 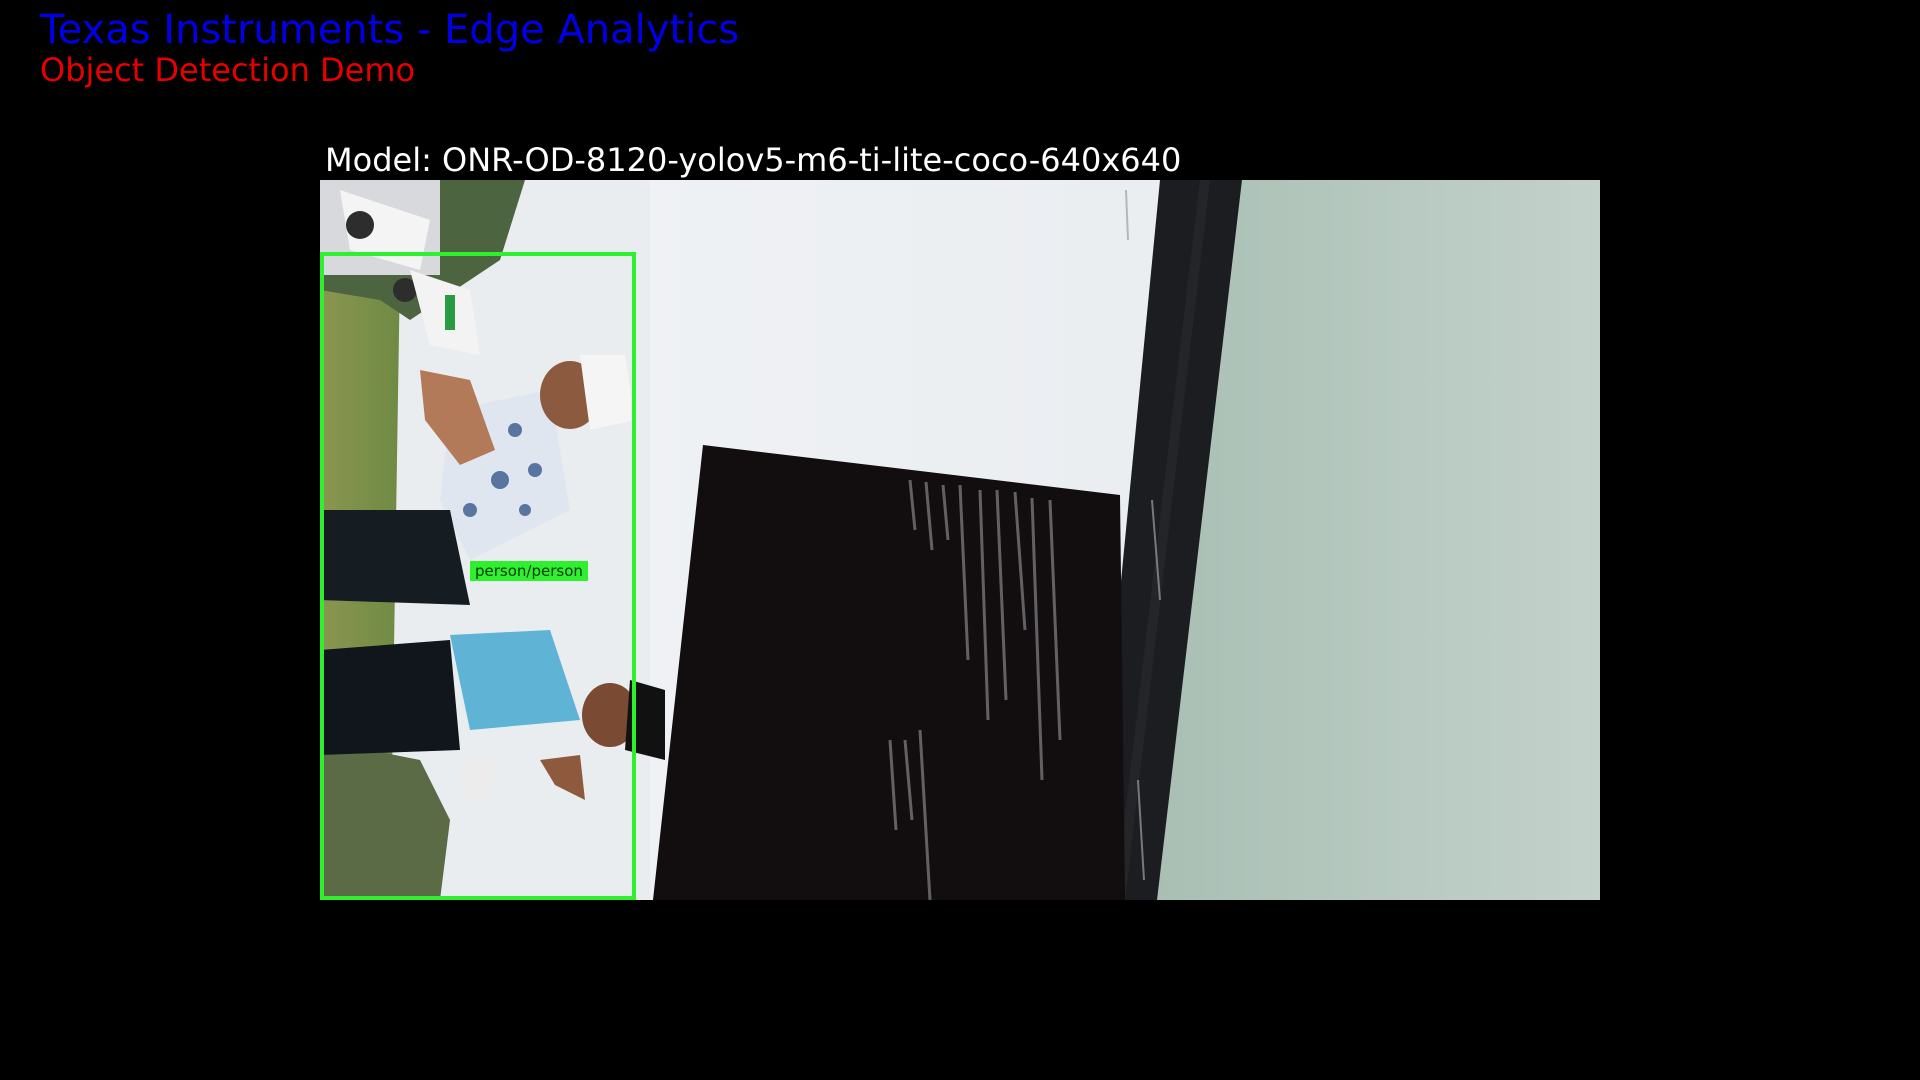 I want to click on detection-label-person: person/person, so click(x=529, y=571).